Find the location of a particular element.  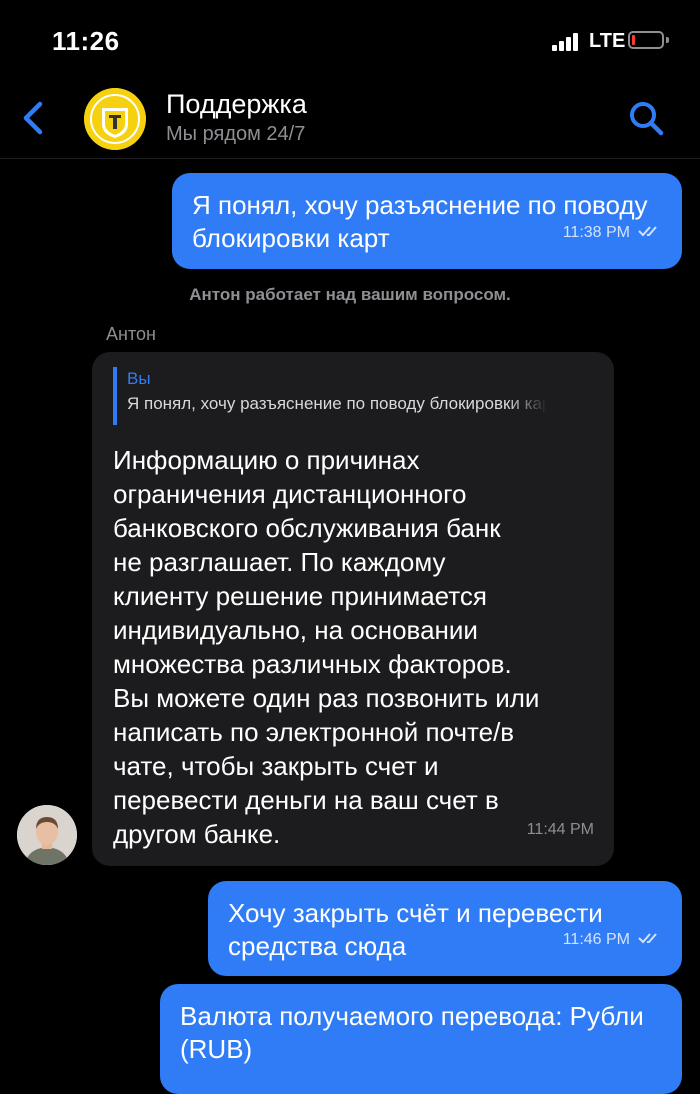

reply-author: Вы is located at coordinates (139, 378).